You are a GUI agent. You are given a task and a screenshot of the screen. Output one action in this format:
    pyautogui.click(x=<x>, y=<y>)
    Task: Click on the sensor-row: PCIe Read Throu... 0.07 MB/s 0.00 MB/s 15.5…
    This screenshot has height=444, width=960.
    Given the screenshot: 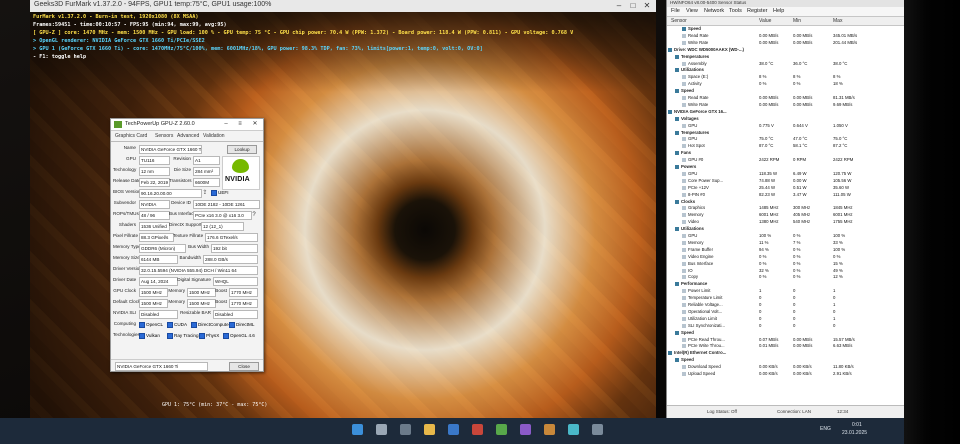 What is the action you would take?
    pyautogui.click(x=786, y=340)
    